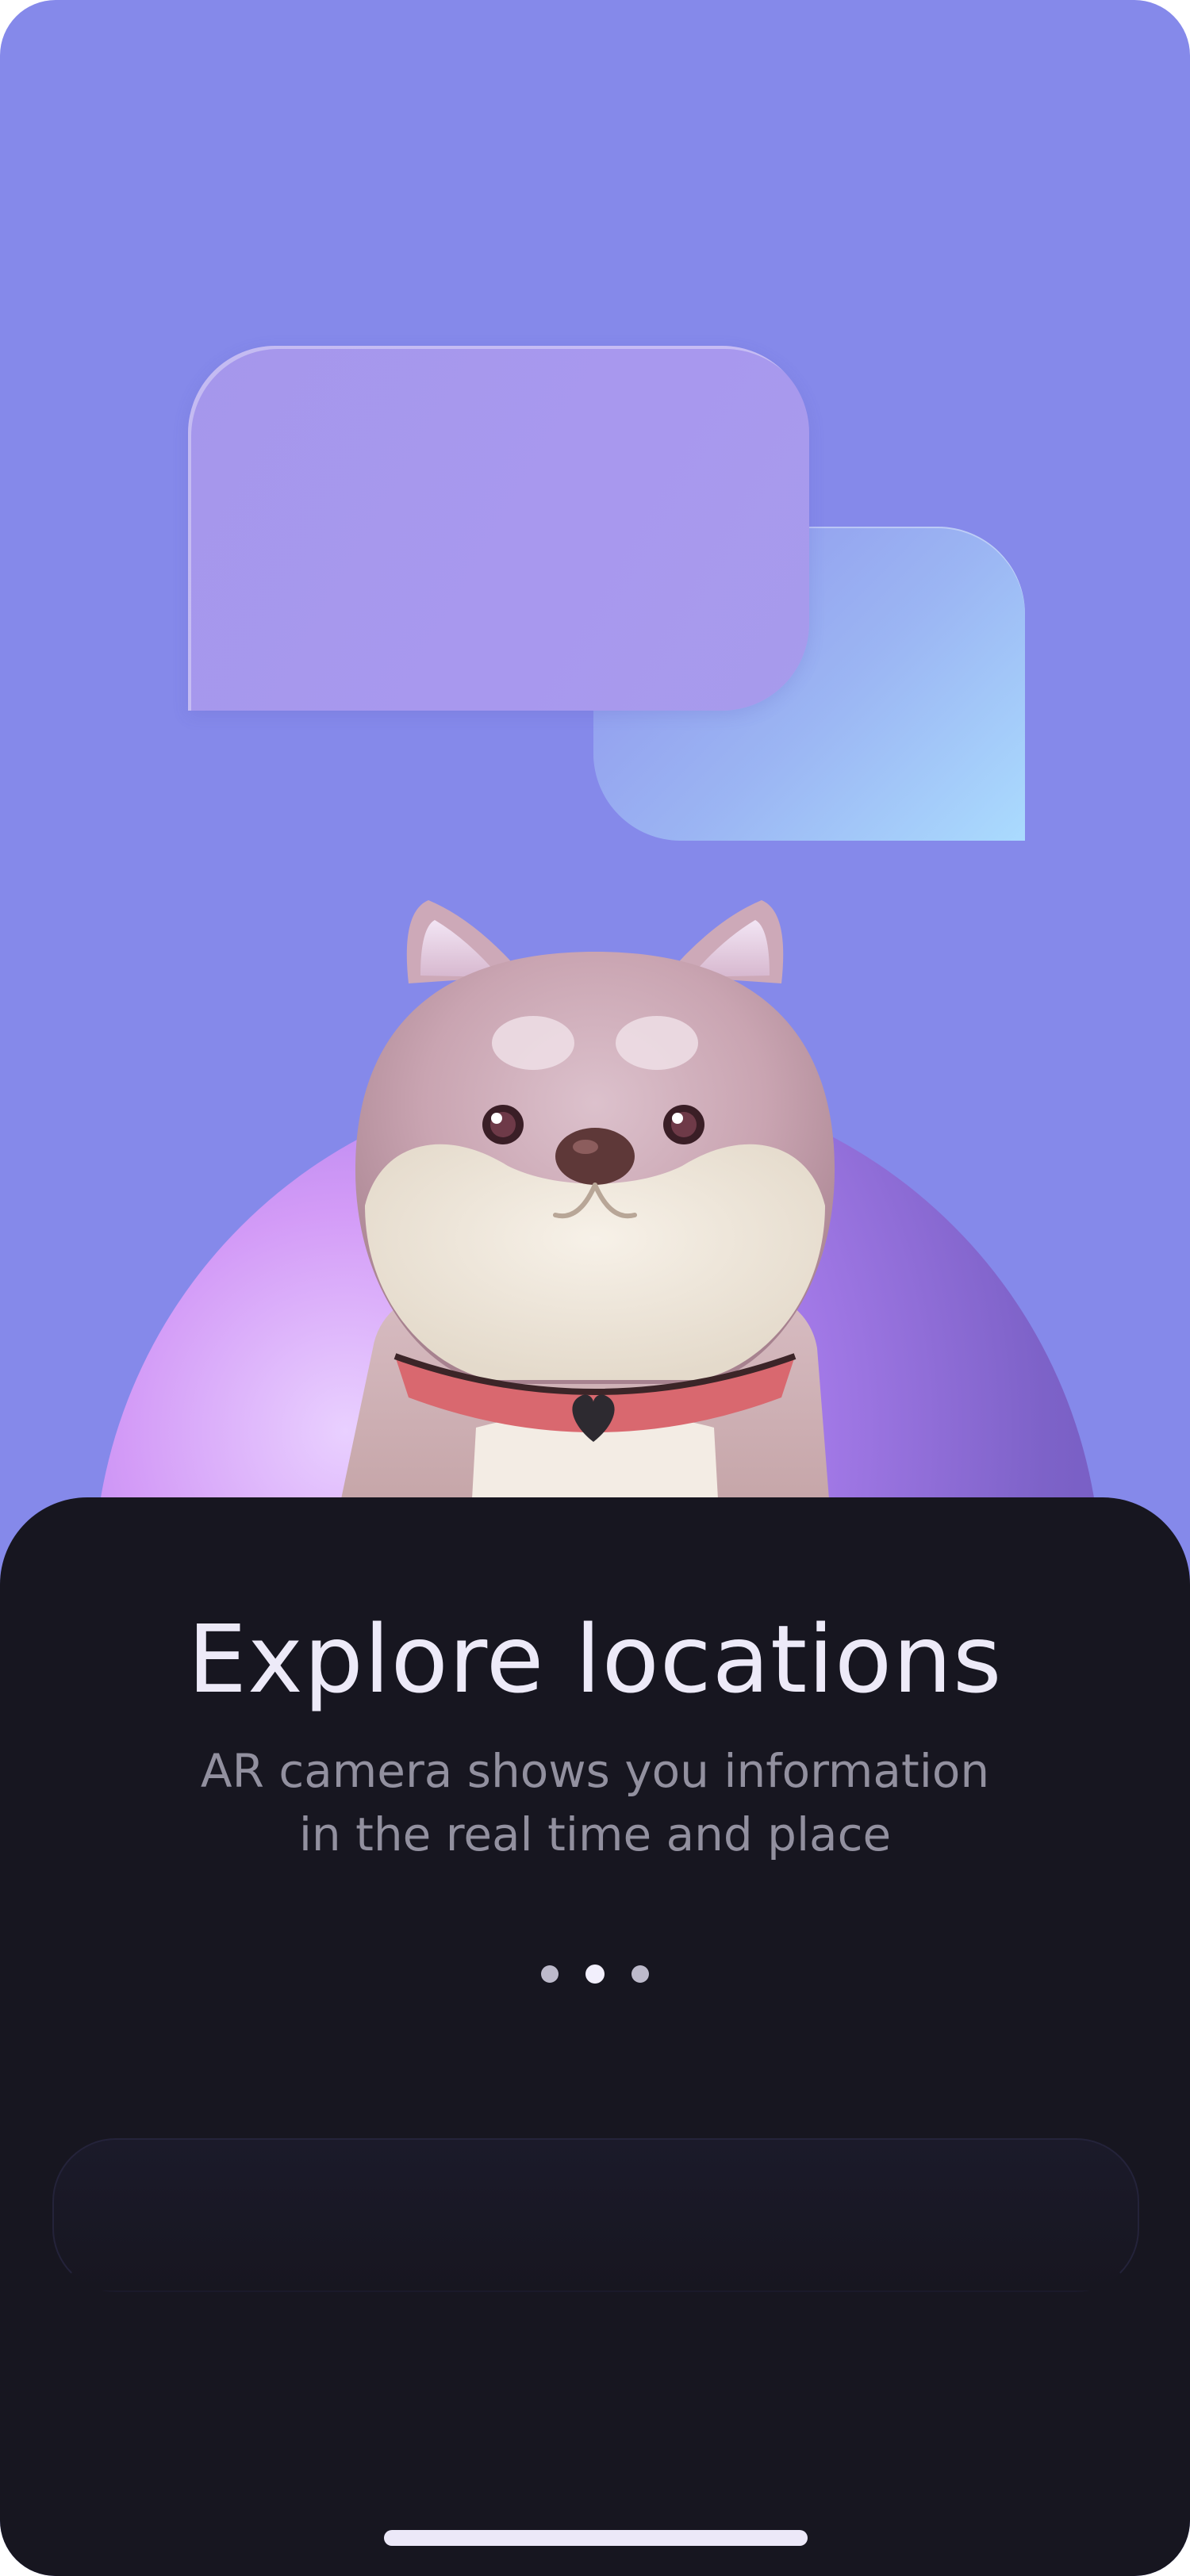  What do you see at coordinates (588, 1200) in the screenshot?
I see `dog-mascot-icon` at bounding box center [588, 1200].